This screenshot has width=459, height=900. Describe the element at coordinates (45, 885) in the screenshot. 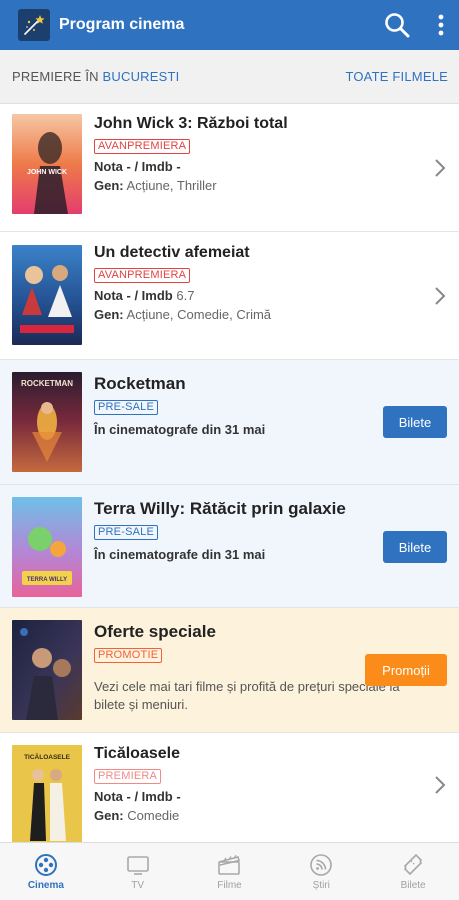

I see `nav-label: Cinema` at that location.